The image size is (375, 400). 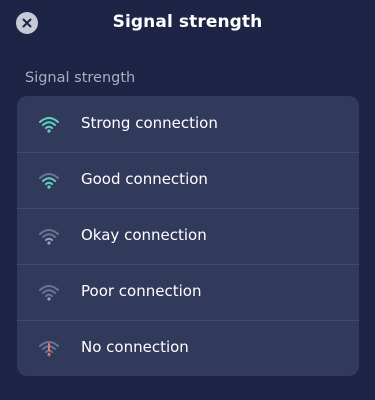 I want to click on wifi-good-icon, so click(x=49, y=180).